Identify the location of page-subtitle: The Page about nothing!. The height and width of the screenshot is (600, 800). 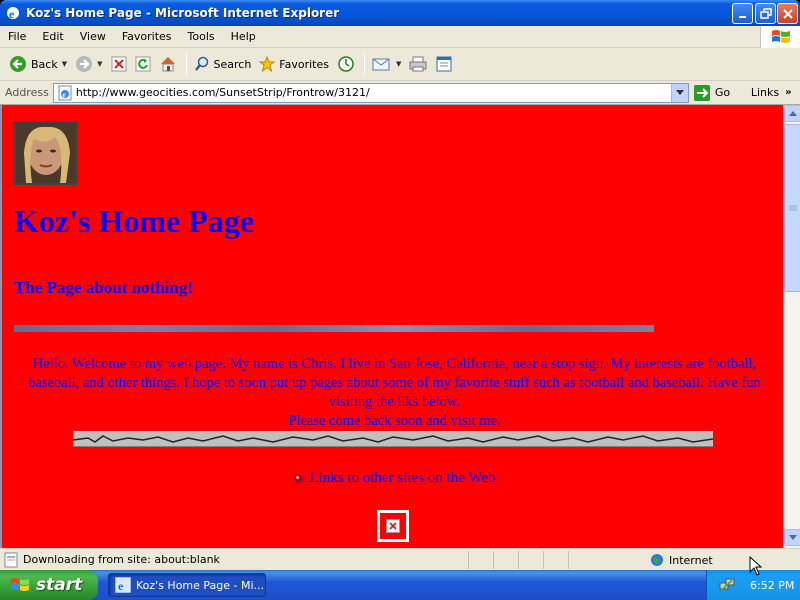
(103, 287).